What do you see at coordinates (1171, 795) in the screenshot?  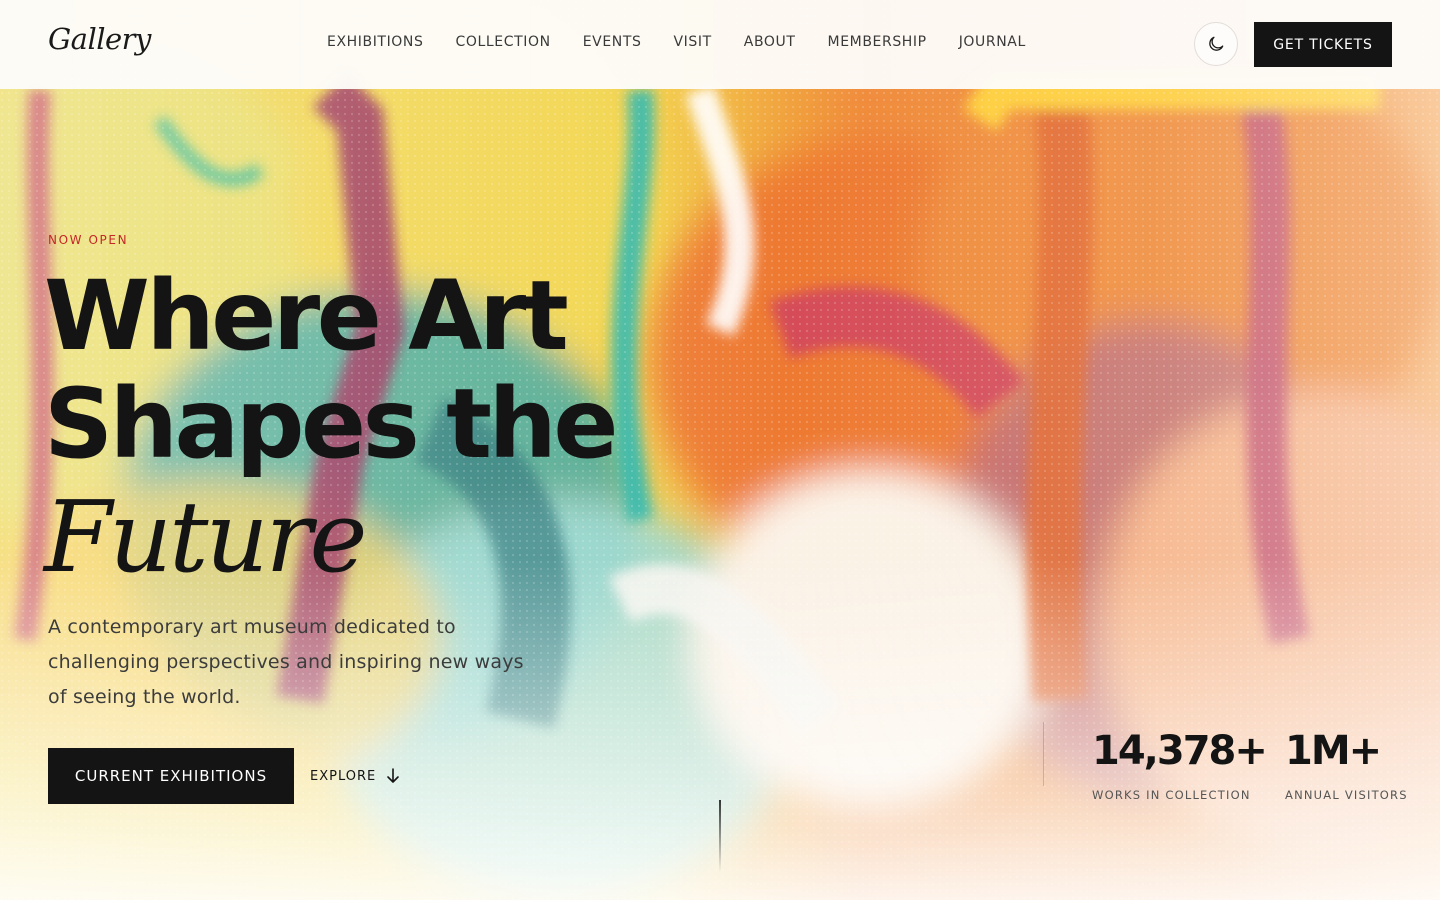 I see `stat-label: WORKS IN COLLECTION` at bounding box center [1171, 795].